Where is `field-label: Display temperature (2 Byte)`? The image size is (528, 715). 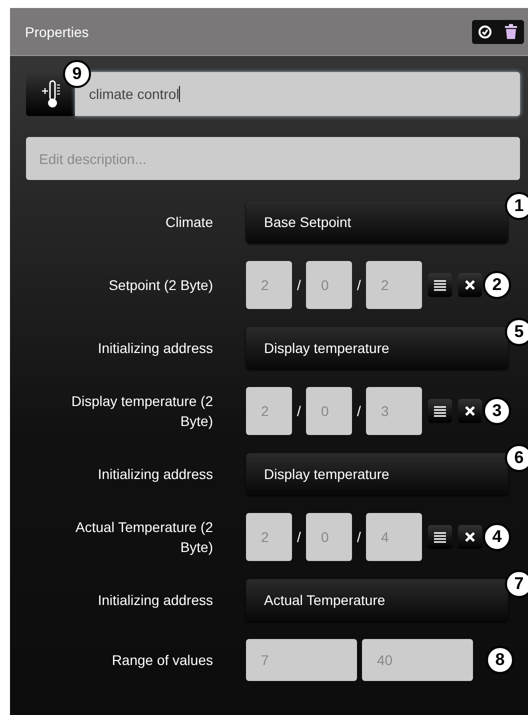 field-label: Display temperature (2 Byte) is located at coordinates (141, 411).